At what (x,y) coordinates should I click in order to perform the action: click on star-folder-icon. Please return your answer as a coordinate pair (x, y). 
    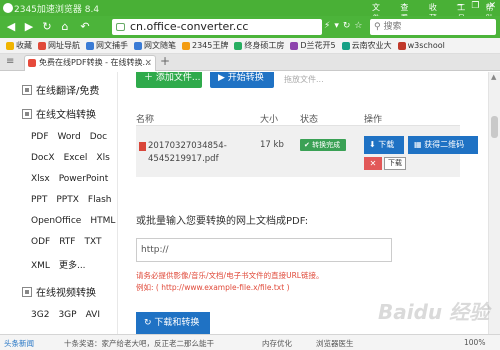
    Looking at the image, I should click on (10, 45).